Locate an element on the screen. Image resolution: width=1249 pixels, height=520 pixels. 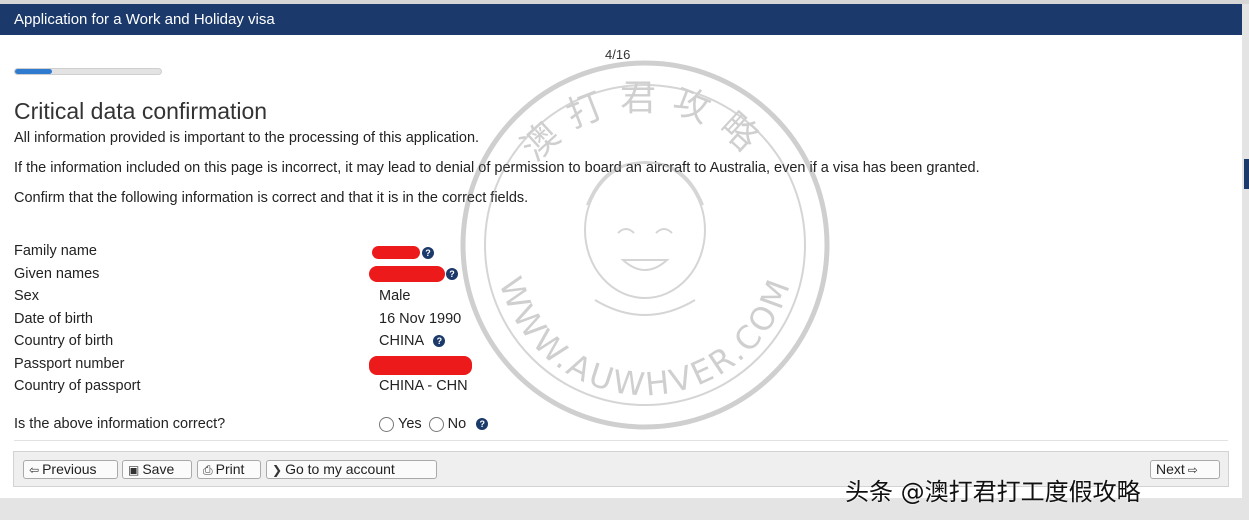
arrow-left-icon: ⇦ is located at coordinates (34, 470).